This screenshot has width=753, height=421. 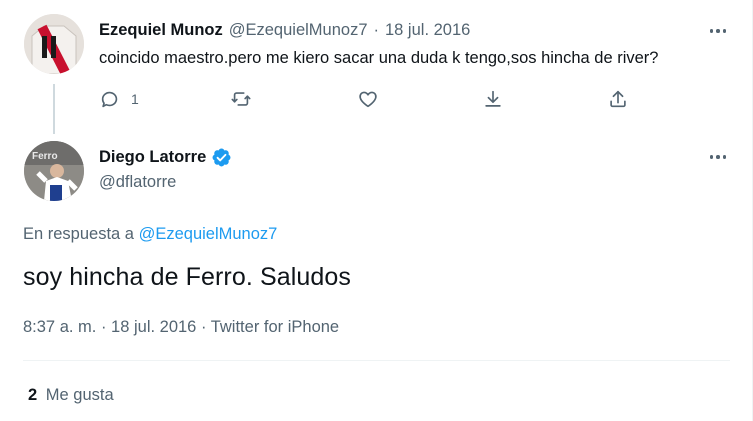 What do you see at coordinates (221, 157) in the screenshot?
I see `verified-badge-icon` at bounding box center [221, 157].